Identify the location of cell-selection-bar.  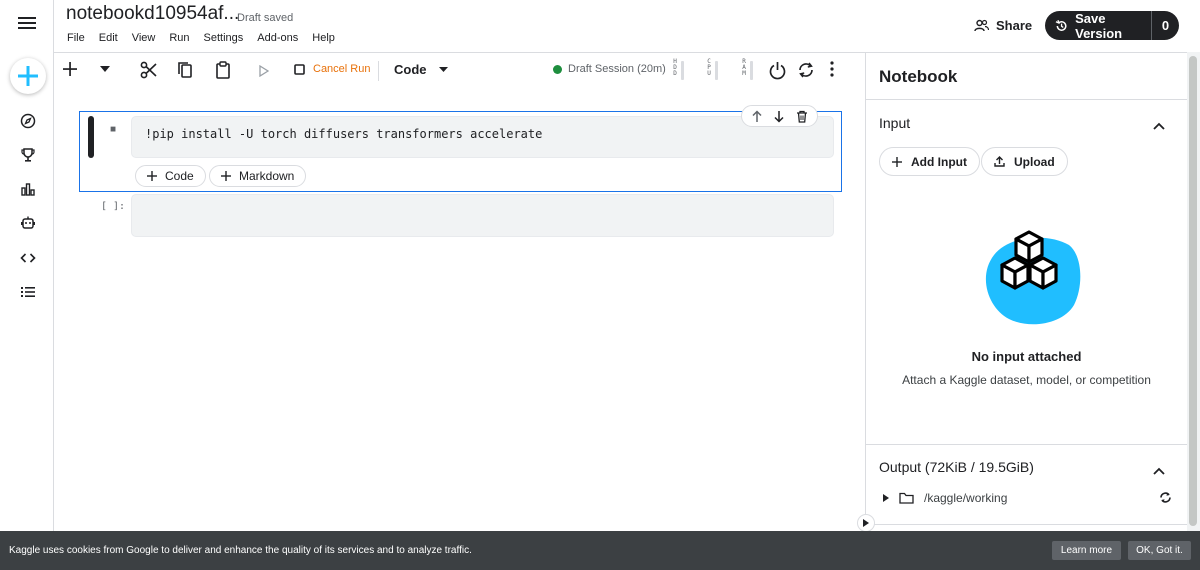
(91, 137).